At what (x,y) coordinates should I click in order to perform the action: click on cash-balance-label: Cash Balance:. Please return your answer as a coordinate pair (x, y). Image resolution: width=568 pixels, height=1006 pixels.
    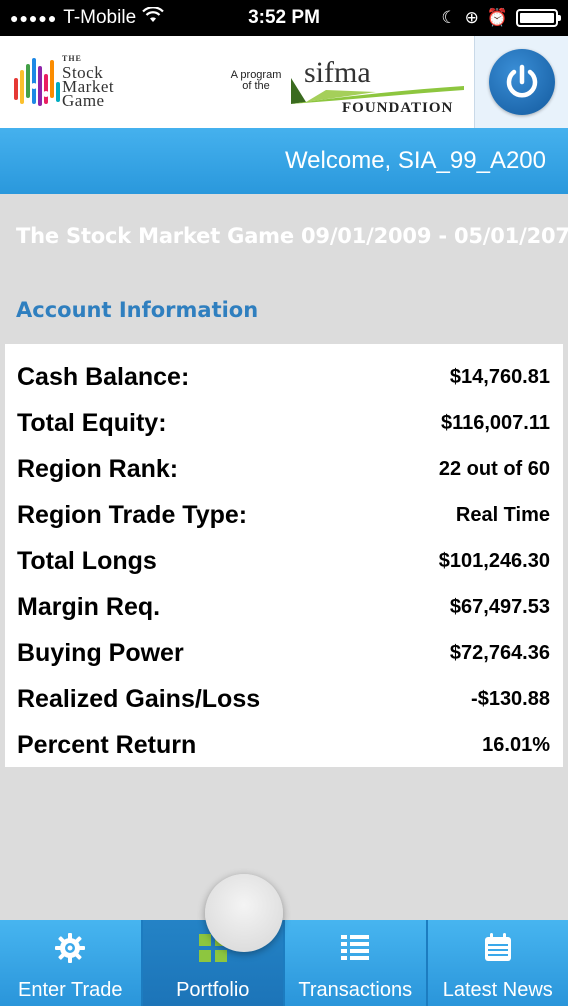
    Looking at the image, I should click on (103, 376).